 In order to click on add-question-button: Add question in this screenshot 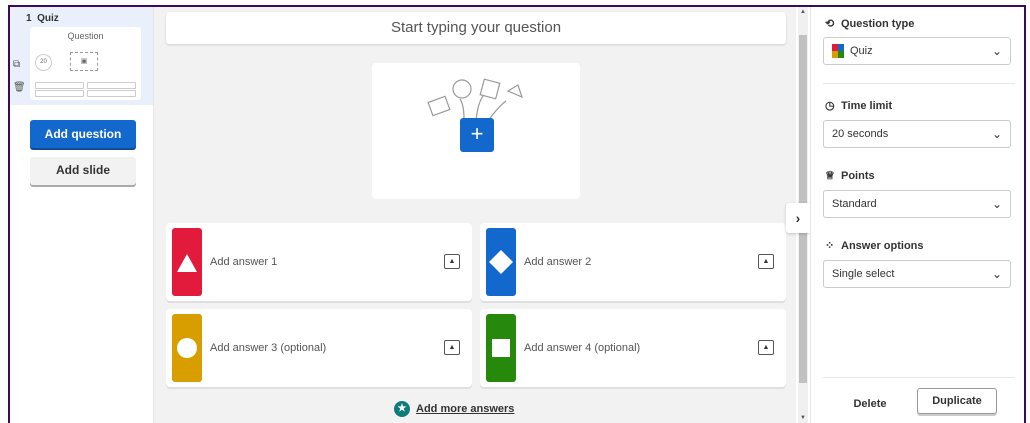, I will do `click(83, 134)`.